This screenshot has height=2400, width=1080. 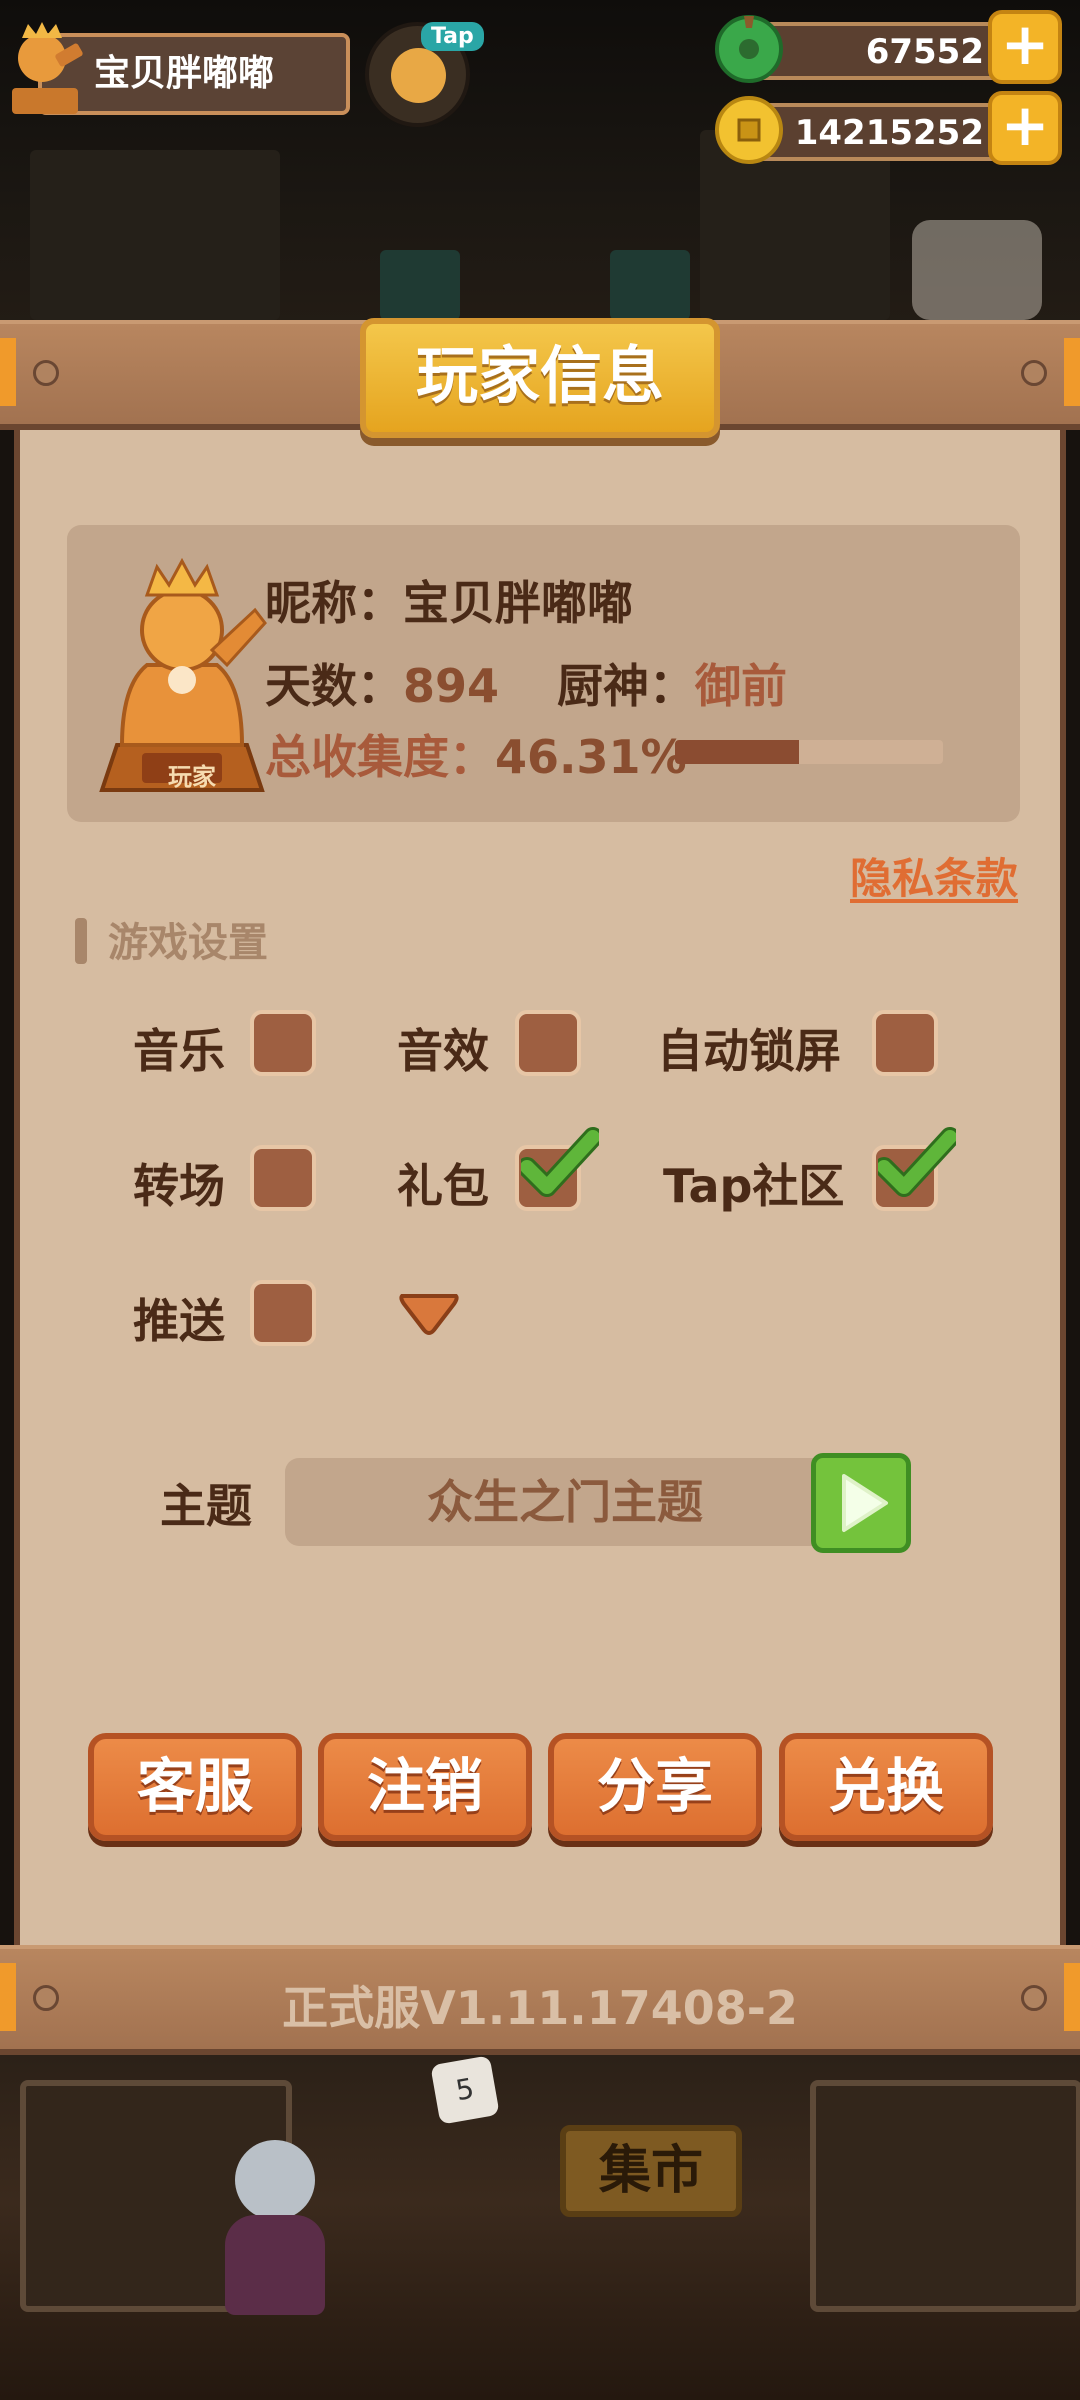 What do you see at coordinates (465, 2090) in the screenshot?
I see `speech-bubble-count: 5` at bounding box center [465, 2090].